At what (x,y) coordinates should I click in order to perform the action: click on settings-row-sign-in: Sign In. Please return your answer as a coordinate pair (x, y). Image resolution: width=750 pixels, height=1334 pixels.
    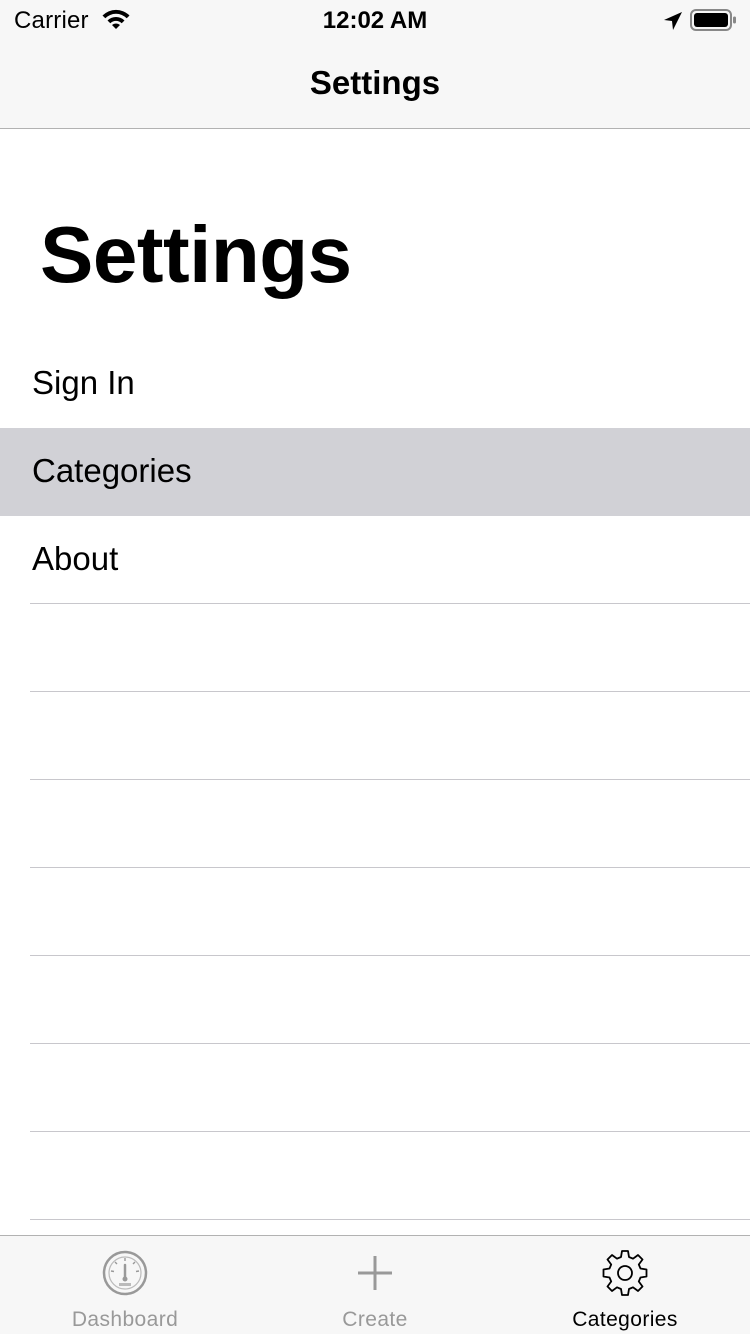
    Looking at the image, I should click on (375, 384).